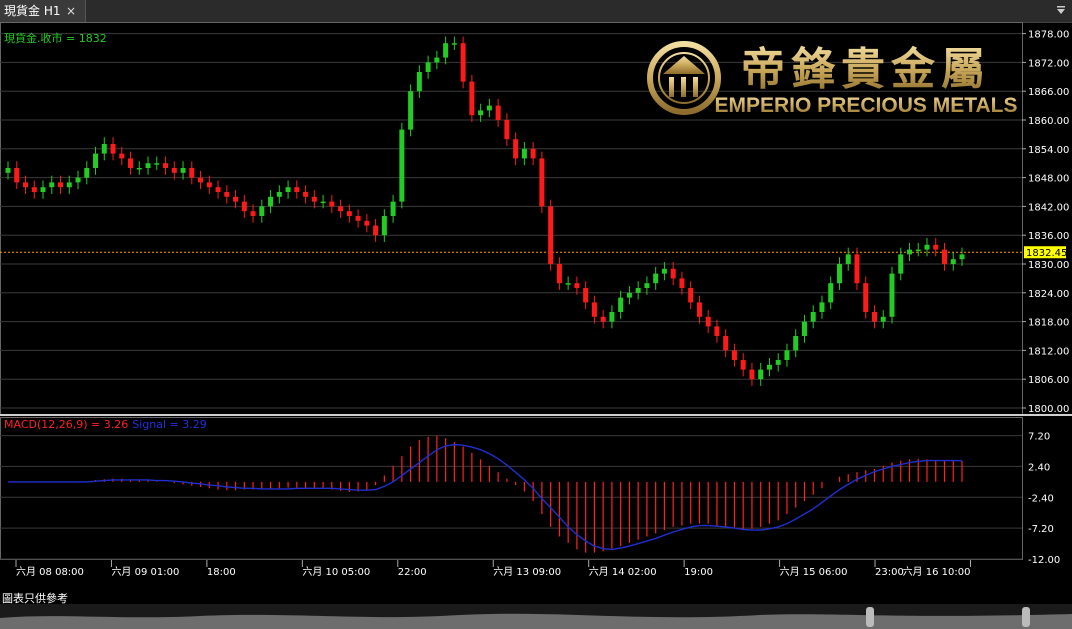 Image resolution: width=1072 pixels, height=629 pixels. What do you see at coordinates (55, 38) in the screenshot?
I see `price-legend: 現貨金.收市 = 1832` at bounding box center [55, 38].